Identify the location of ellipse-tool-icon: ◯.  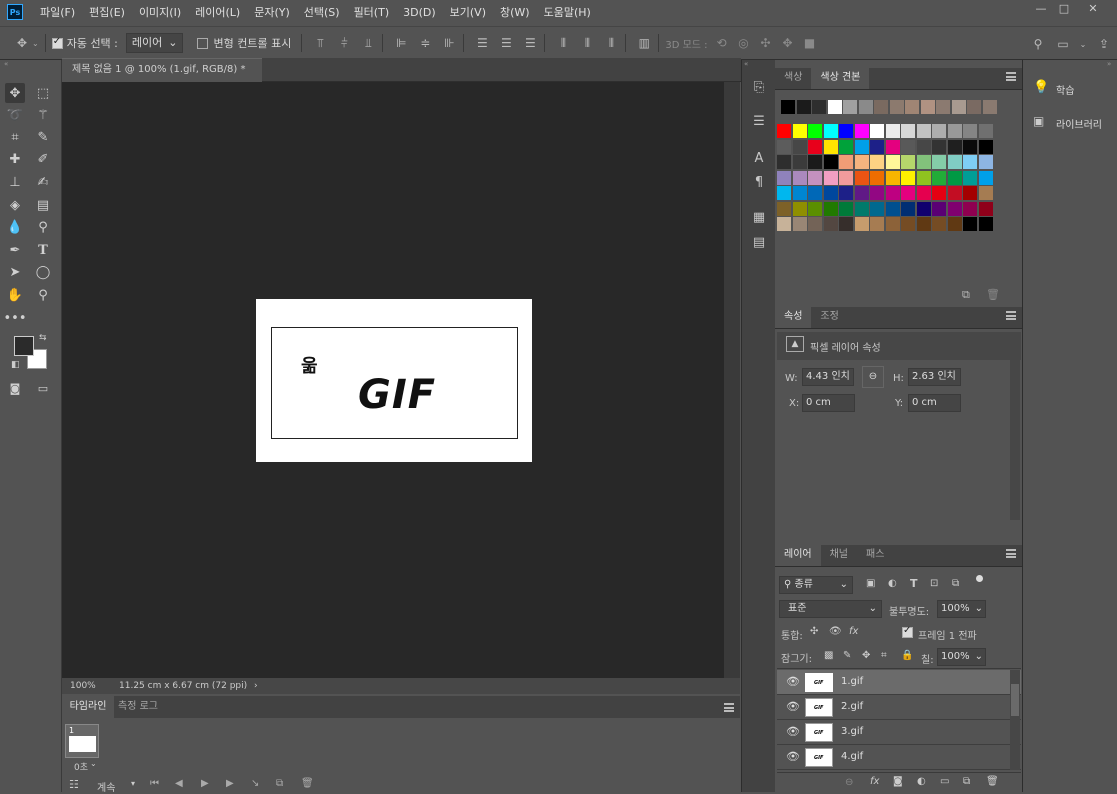
(43, 272).